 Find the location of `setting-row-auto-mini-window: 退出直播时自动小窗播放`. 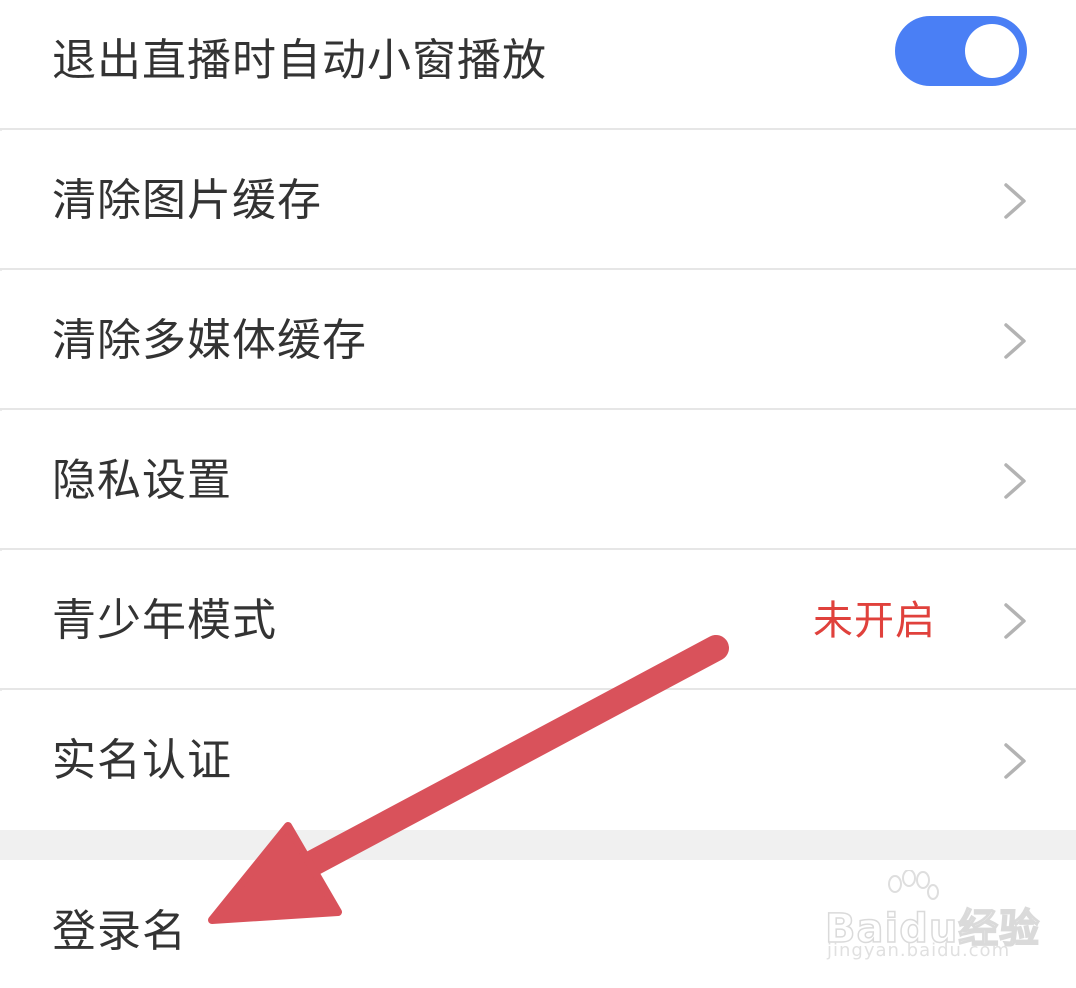

setting-row-auto-mini-window: 退出直播时自动小窗播放 is located at coordinates (538, 65).